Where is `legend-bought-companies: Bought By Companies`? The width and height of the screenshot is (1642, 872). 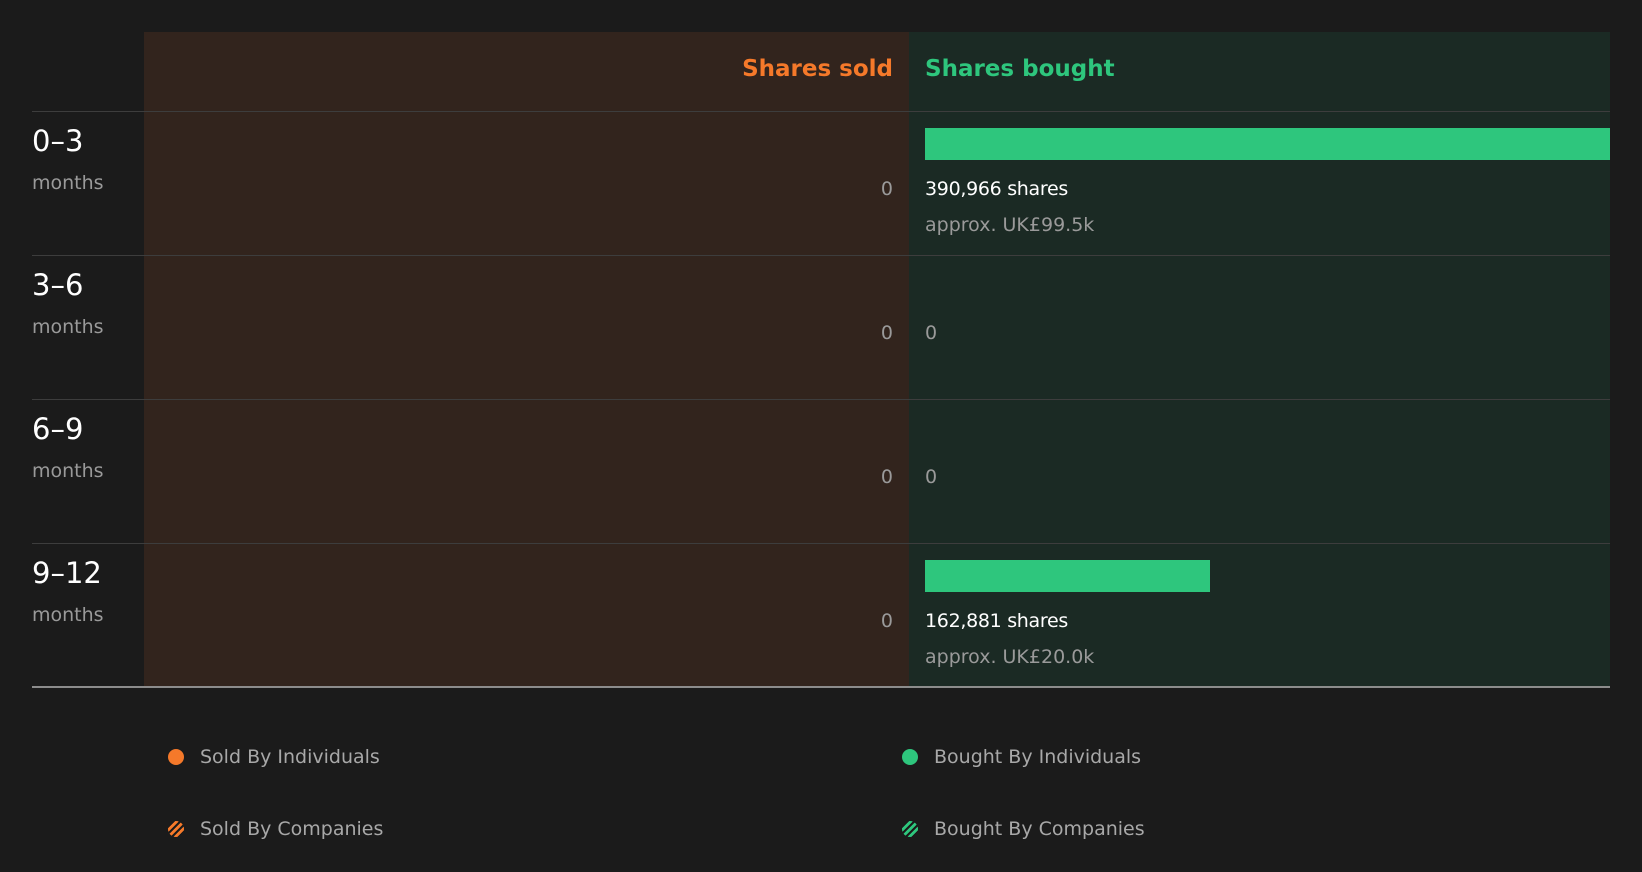
legend-bought-companies: Bought By Companies is located at coordinates (1023, 829).